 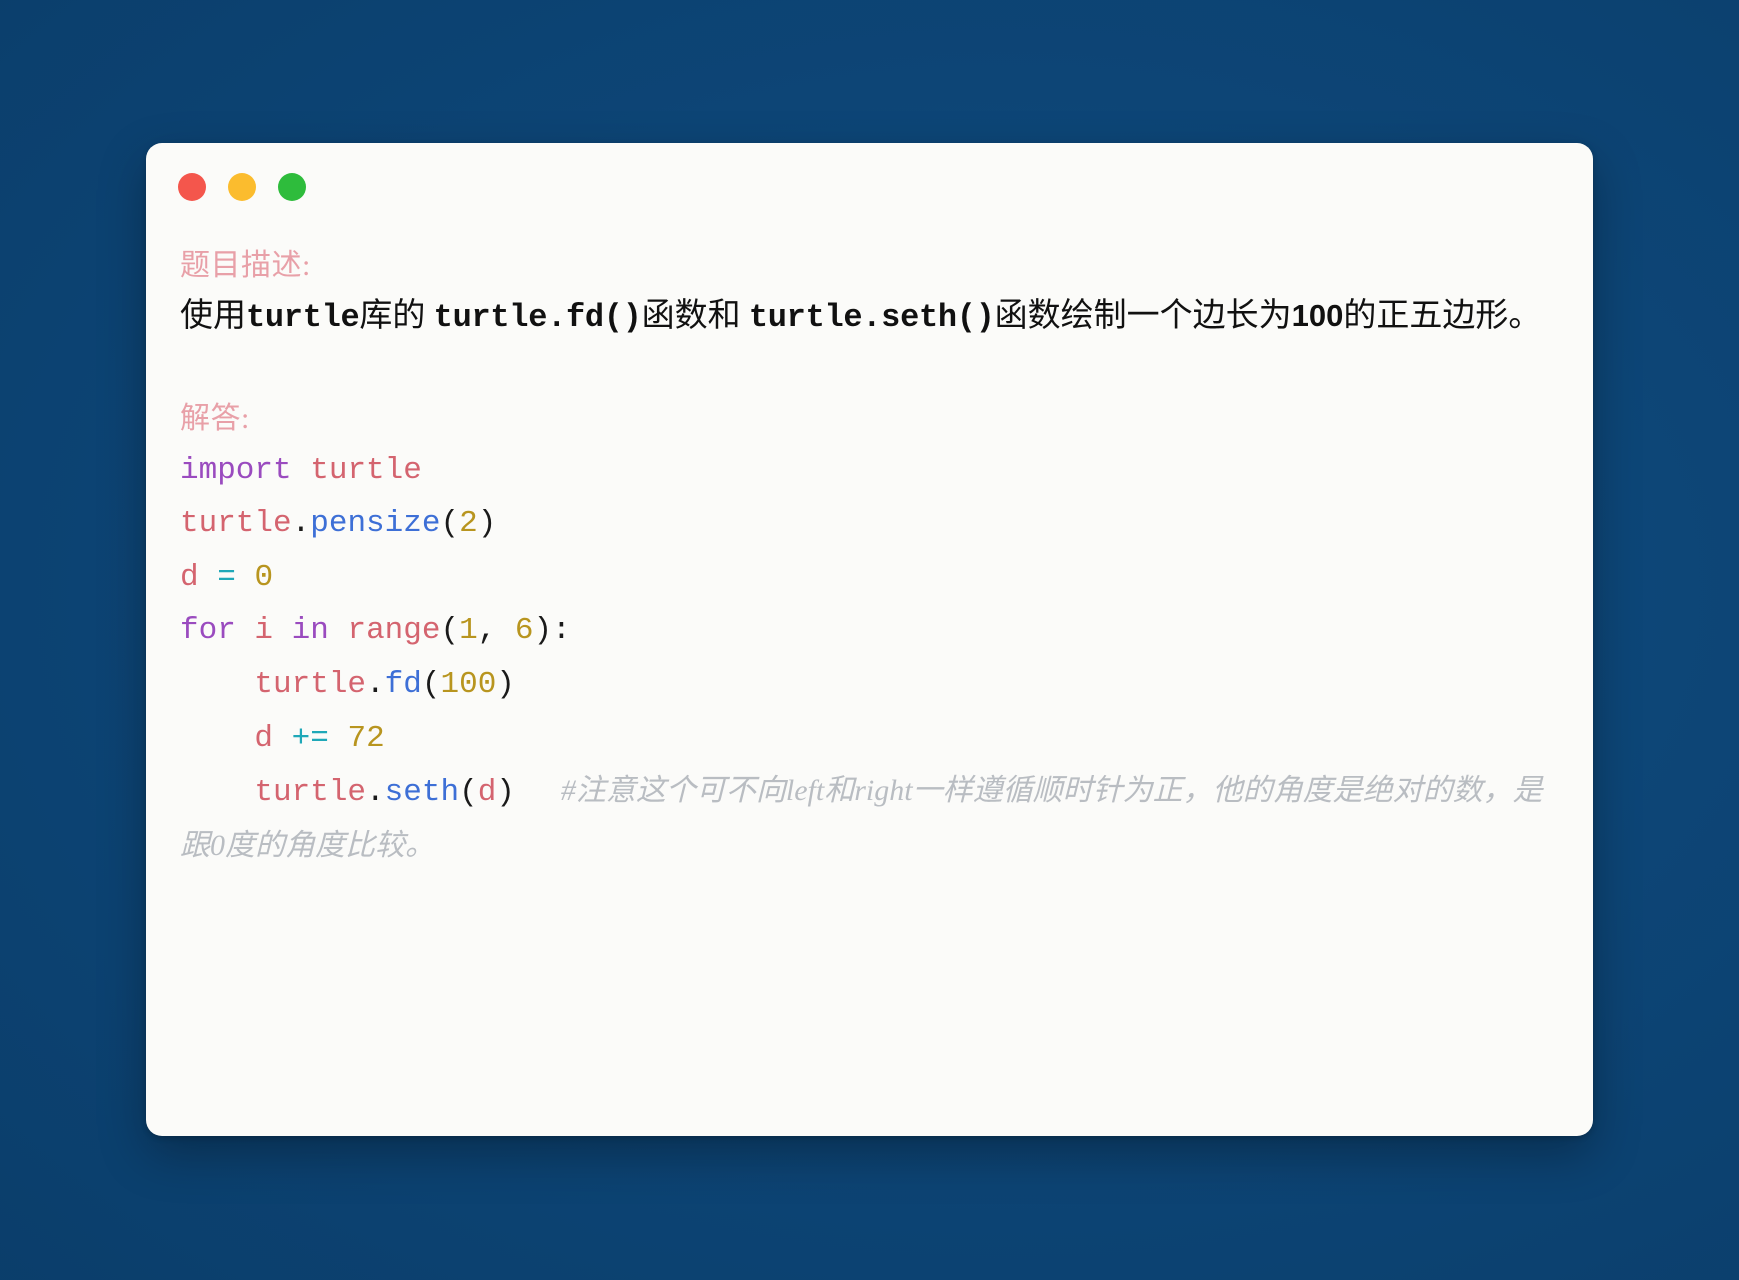 What do you see at coordinates (468, 793) in the screenshot?
I see `code-token-lparen-4: (` at bounding box center [468, 793].